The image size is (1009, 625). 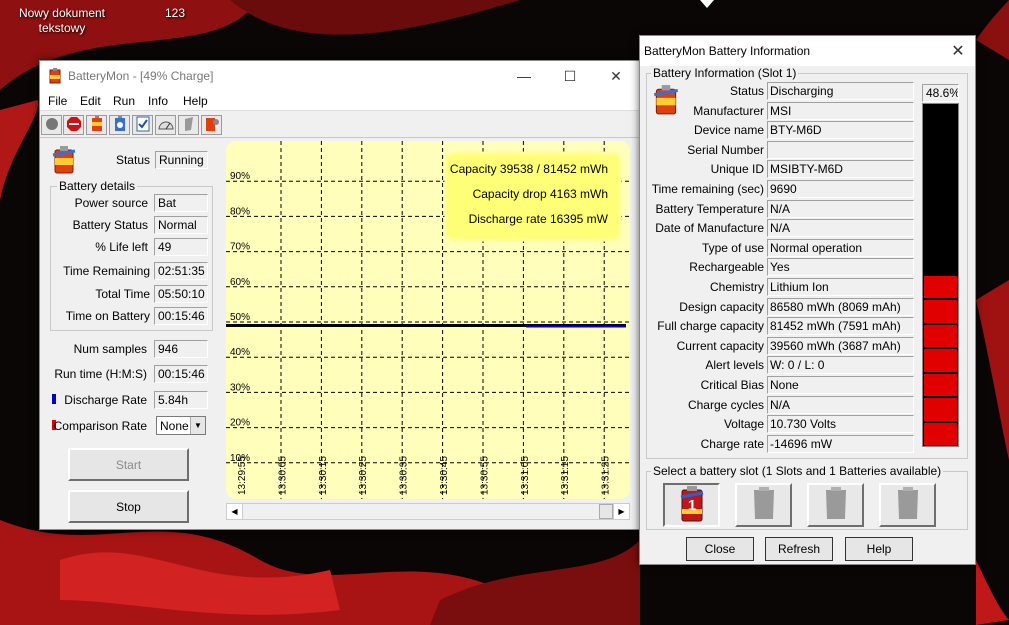 I want to click on power-source-field: Bat, so click(x=181, y=203).